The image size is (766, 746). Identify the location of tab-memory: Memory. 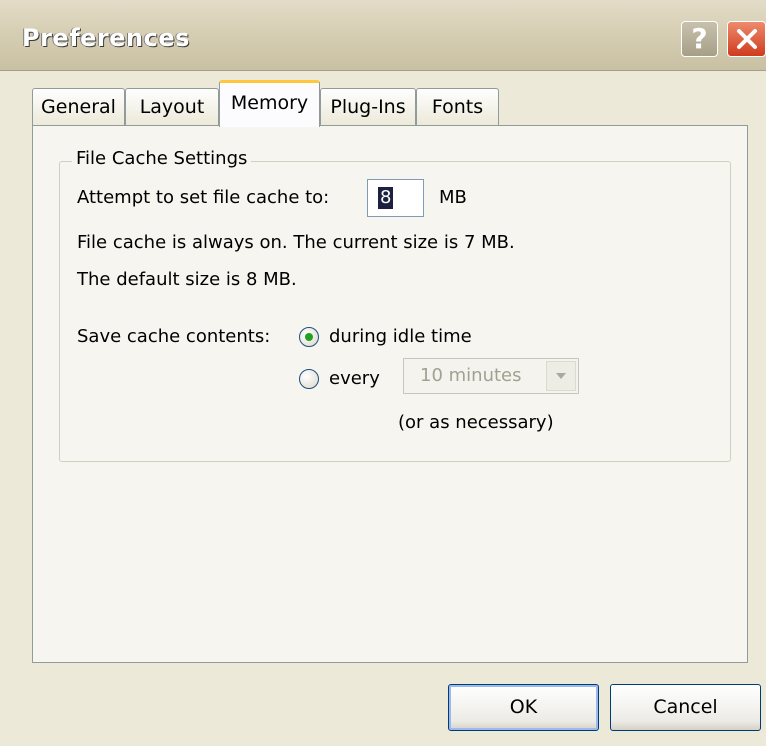
(269, 103).